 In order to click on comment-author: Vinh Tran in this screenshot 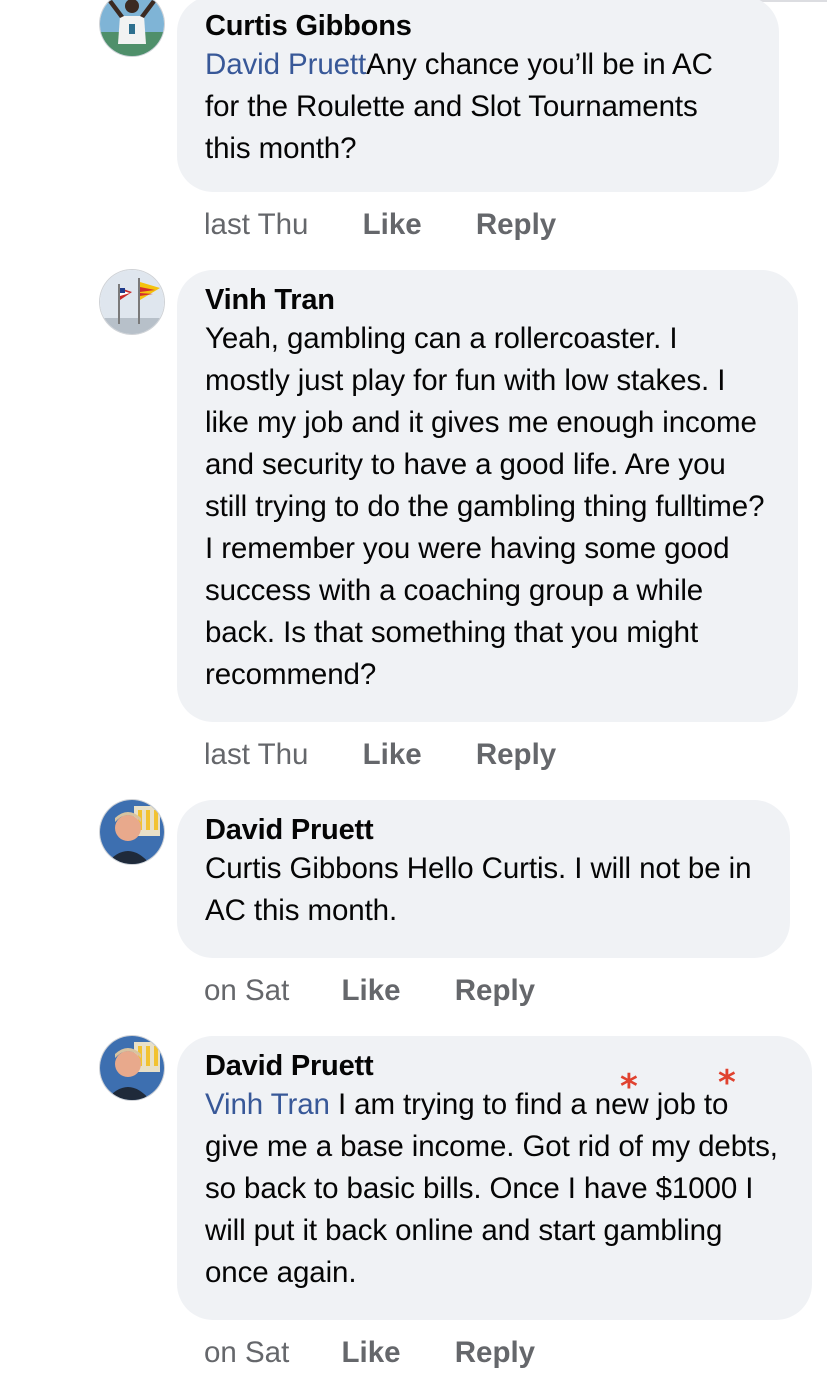, I will do `click(487, 300)`.